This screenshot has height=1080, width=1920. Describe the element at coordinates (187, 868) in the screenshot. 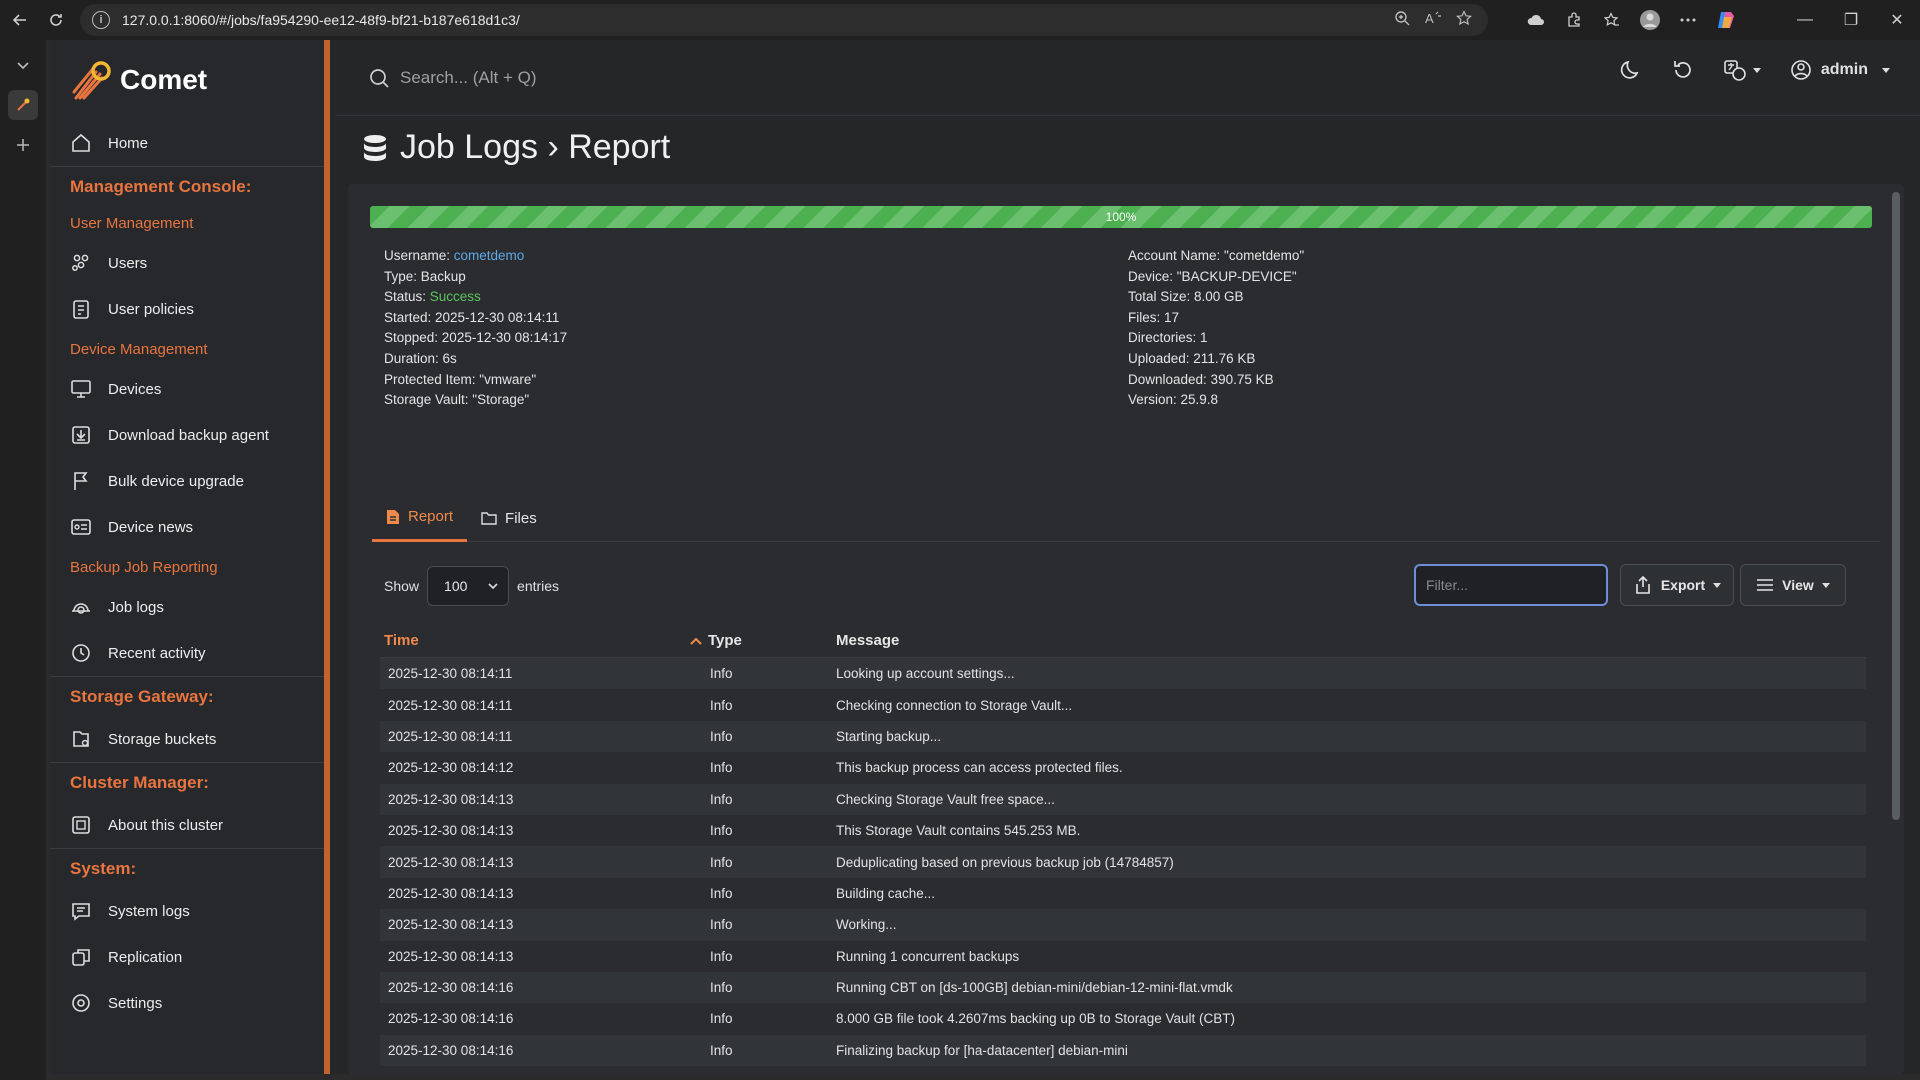

I see `section-system: System:` at that location.